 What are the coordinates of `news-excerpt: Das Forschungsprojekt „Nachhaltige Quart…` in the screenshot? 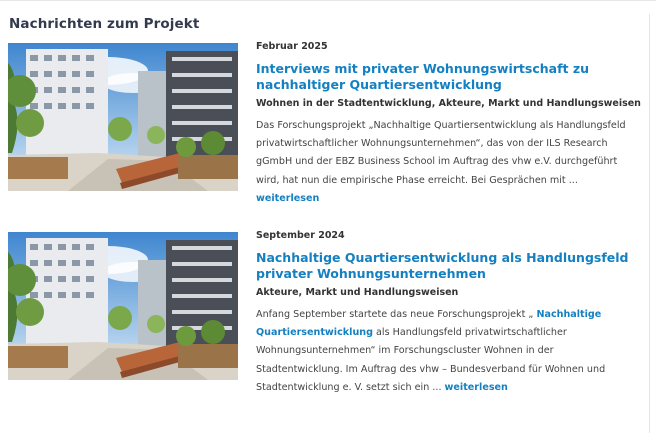 It's located at (449, 162).